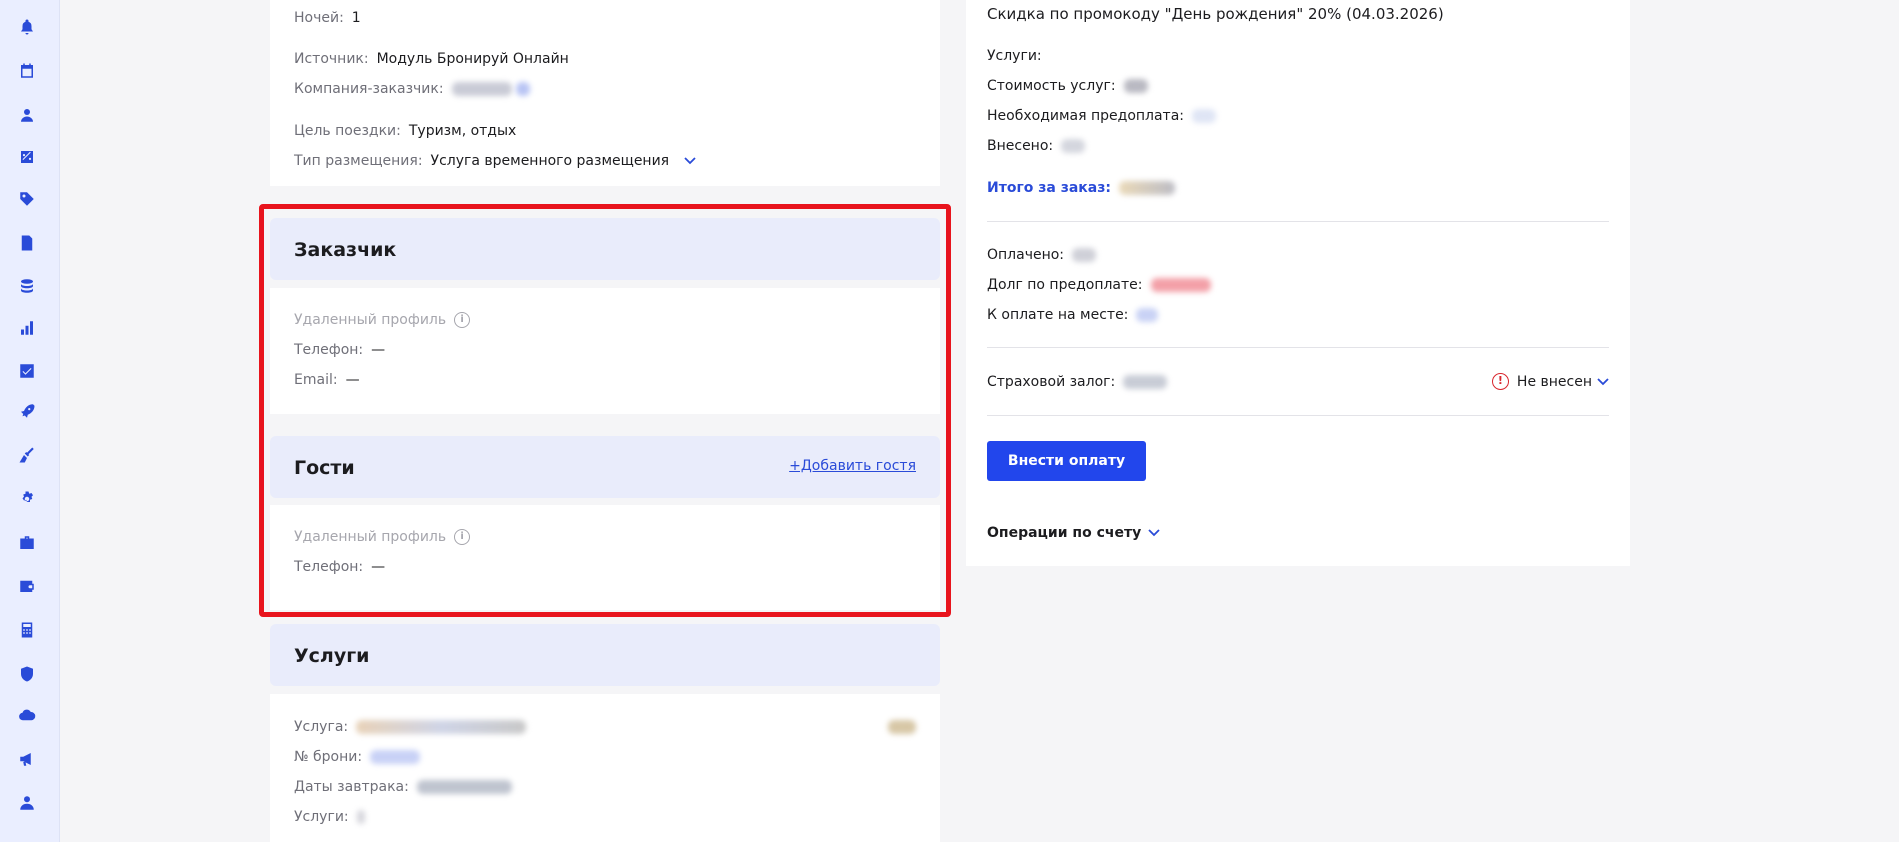  I want to click on guest-phone-value: —, so click(378, 567).